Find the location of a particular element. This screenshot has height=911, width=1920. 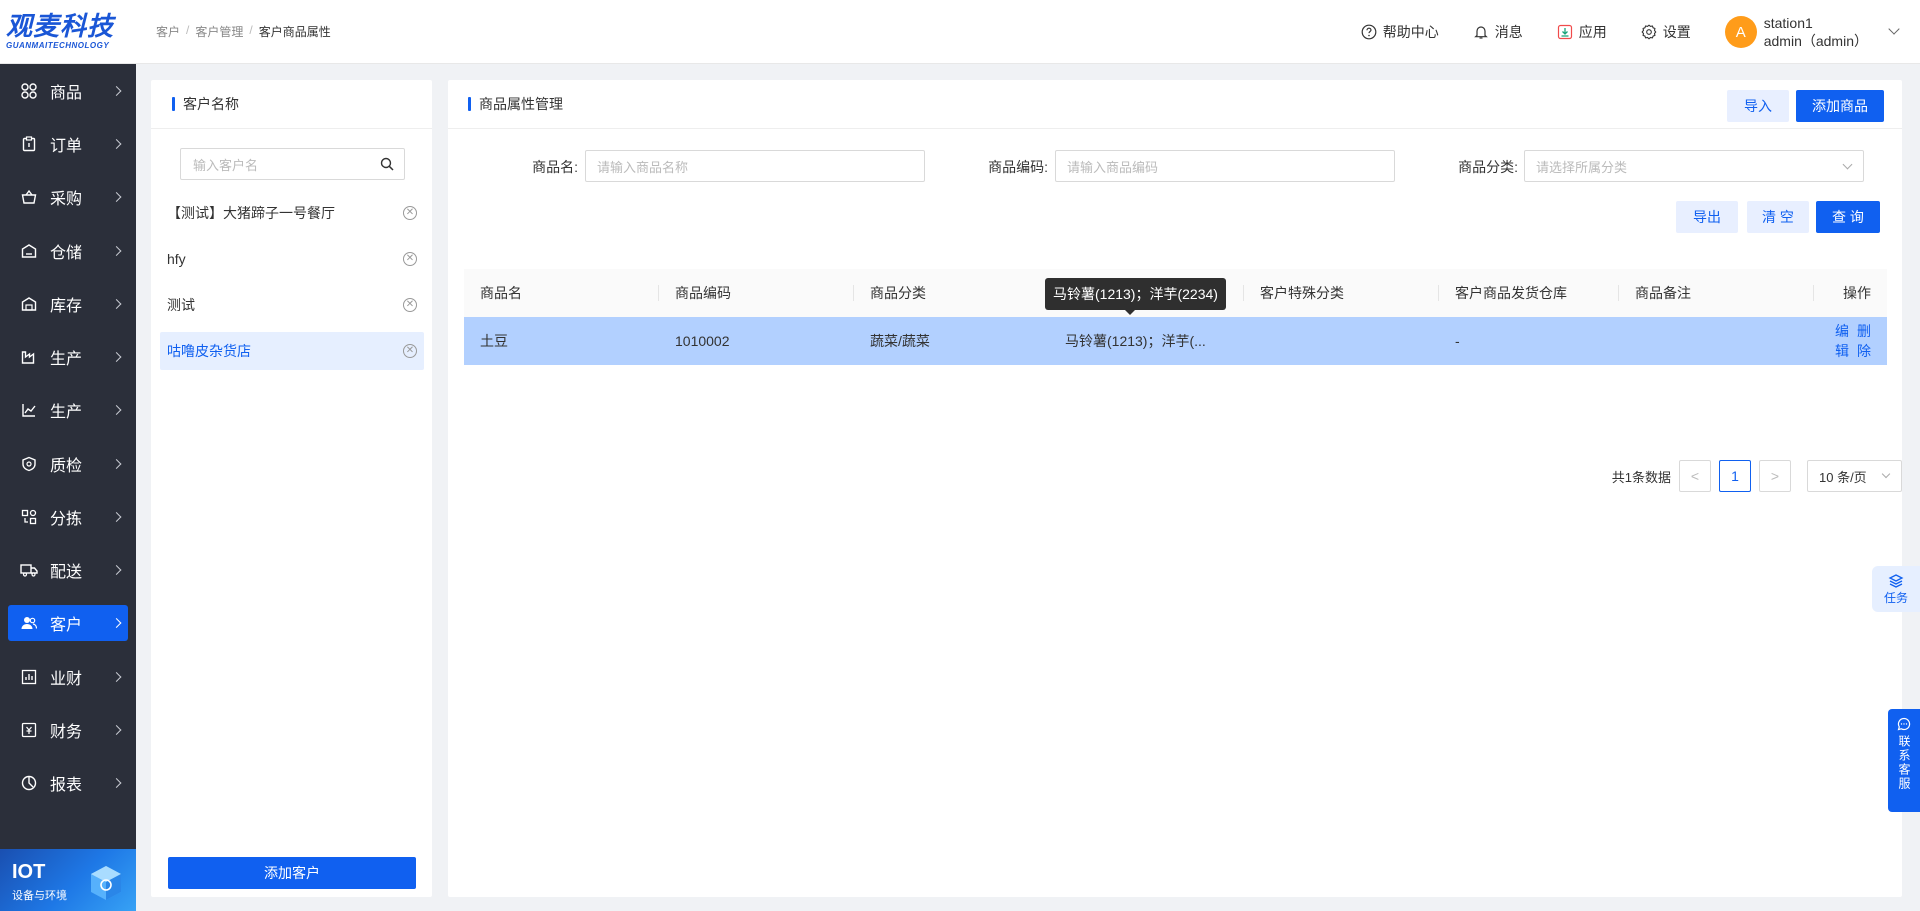

clipboard-icon is located at coordinates (29, 144).